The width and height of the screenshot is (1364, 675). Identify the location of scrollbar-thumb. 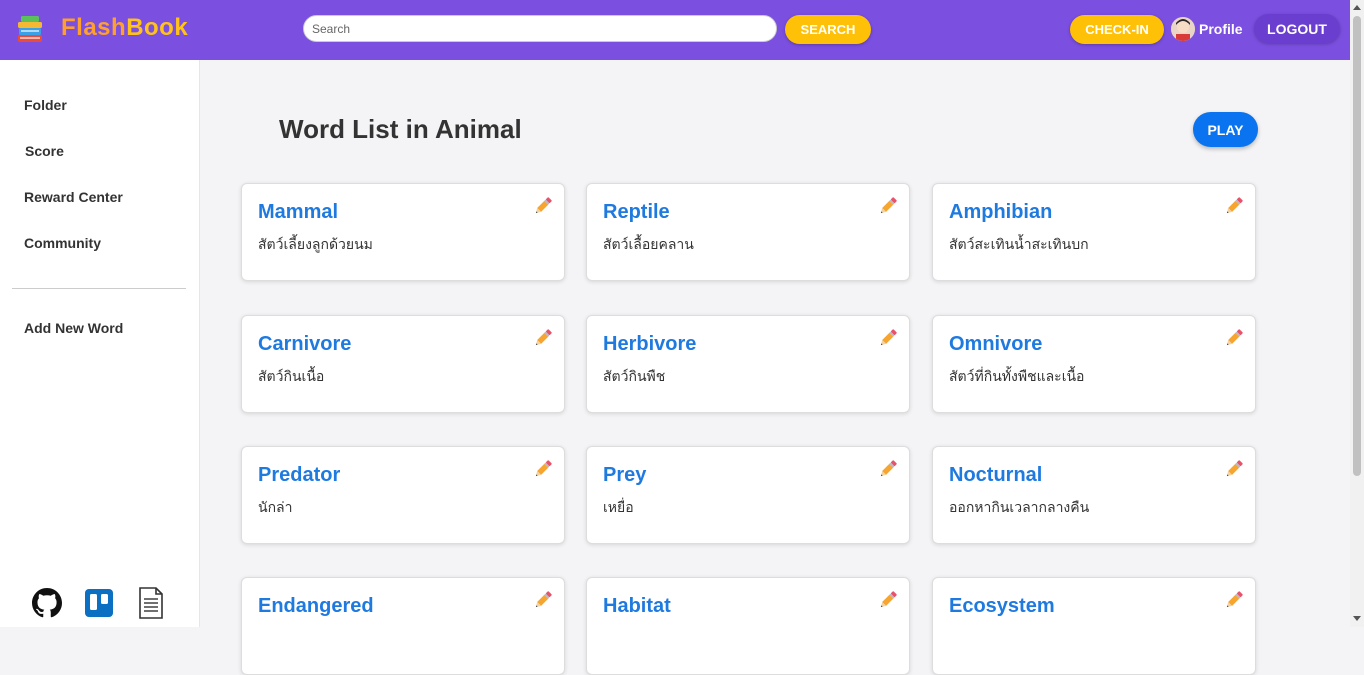
(1357, 246).